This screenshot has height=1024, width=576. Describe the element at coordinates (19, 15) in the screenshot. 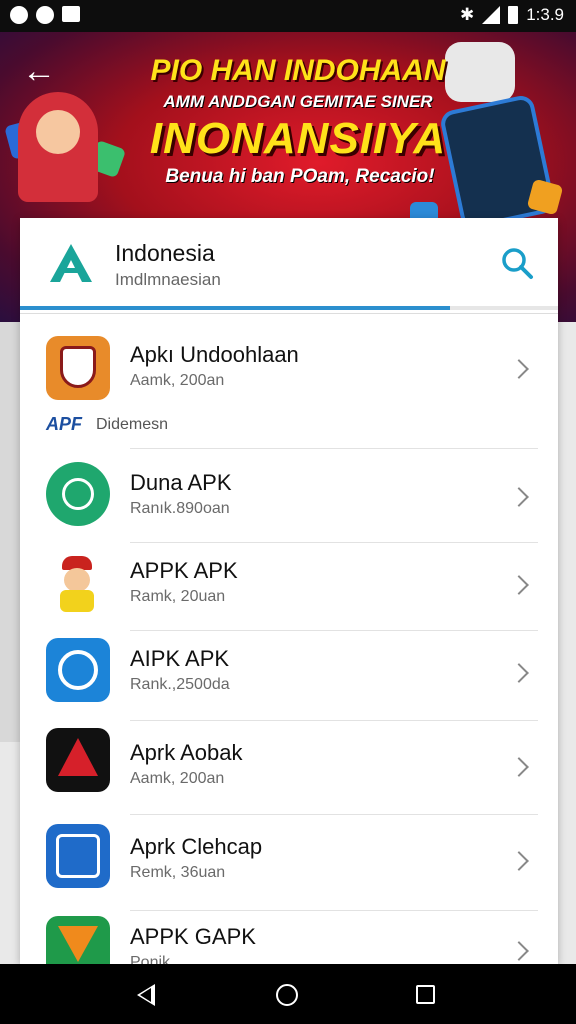

I see `browser-icon` at that location.